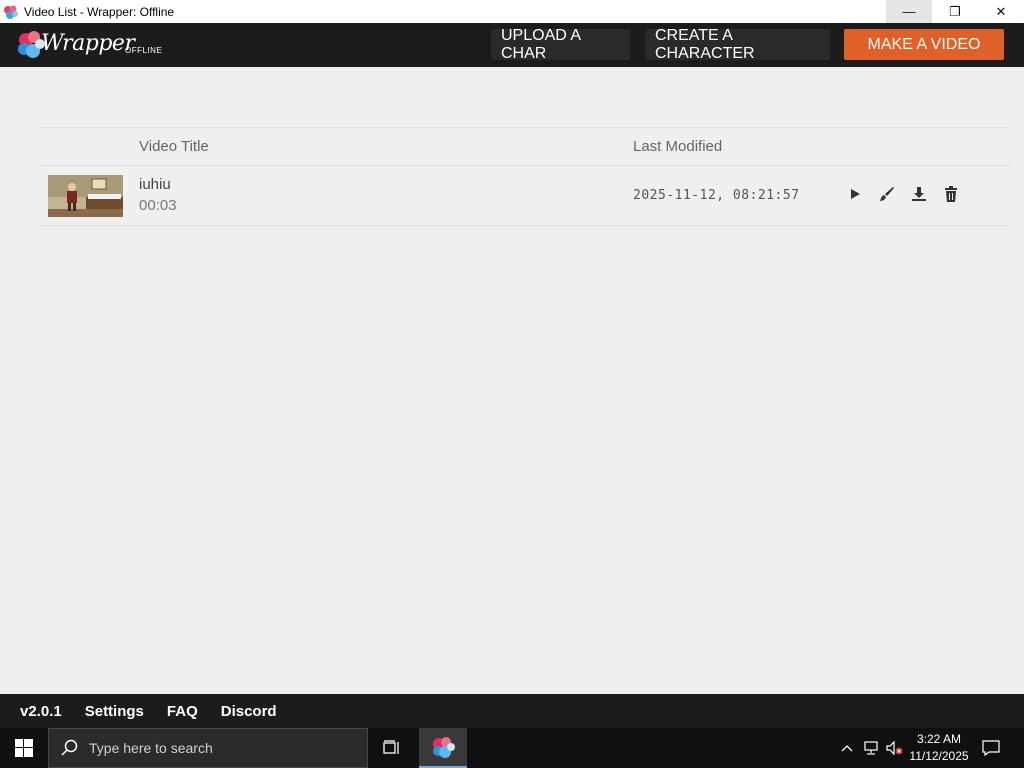  Describe the element at coordinates (512, 711) in the screenshot. I see `app-footer: v2.0.1 Settings FAQ Discord` at that location.